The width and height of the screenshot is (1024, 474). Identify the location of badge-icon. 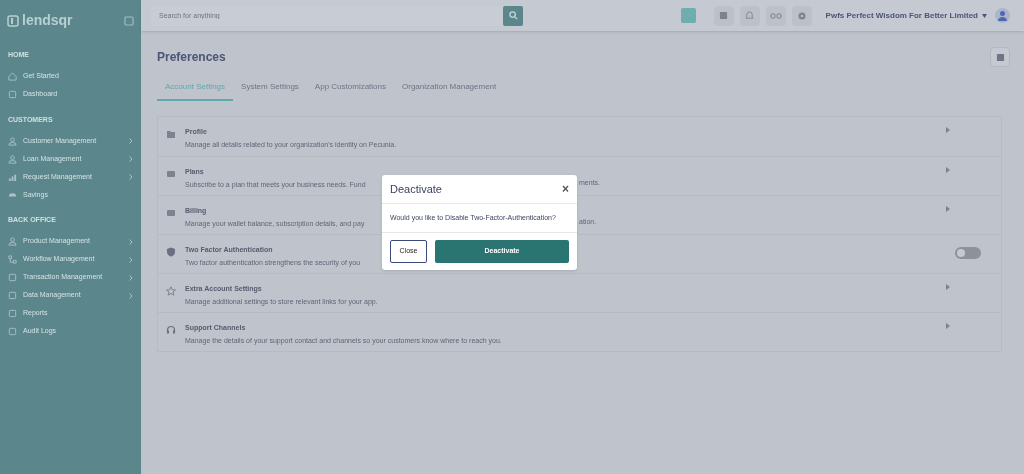
(688, 15).